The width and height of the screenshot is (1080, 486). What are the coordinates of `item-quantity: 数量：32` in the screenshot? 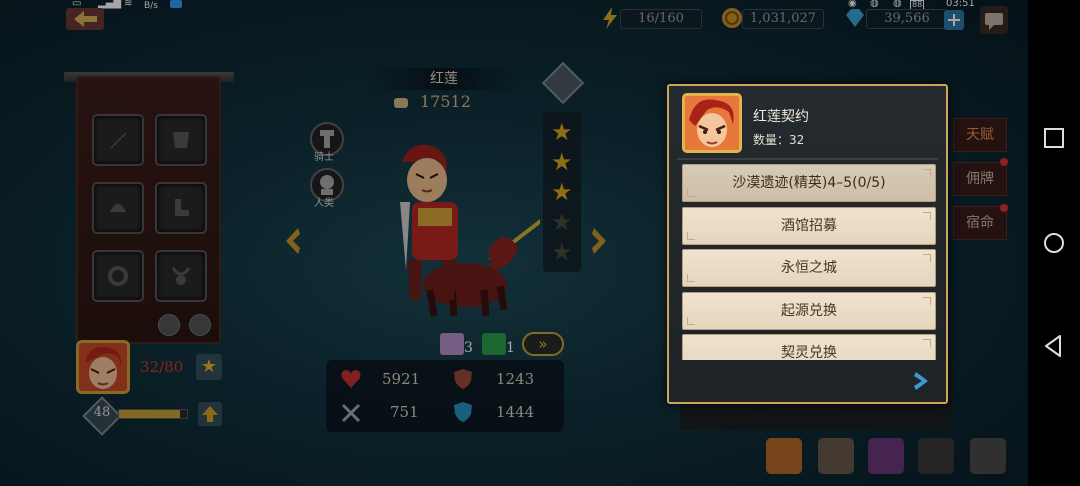 It's located at (779, 140).